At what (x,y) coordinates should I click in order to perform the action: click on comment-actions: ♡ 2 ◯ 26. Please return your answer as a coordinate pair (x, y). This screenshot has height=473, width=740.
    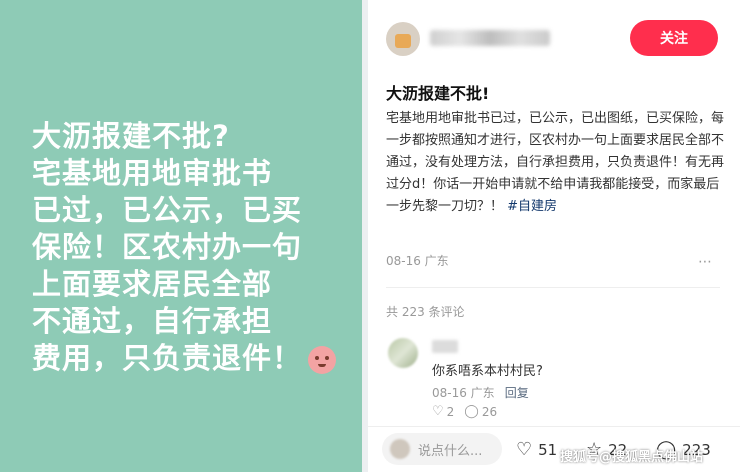
    Looking at the image, I should click on (464, 411).